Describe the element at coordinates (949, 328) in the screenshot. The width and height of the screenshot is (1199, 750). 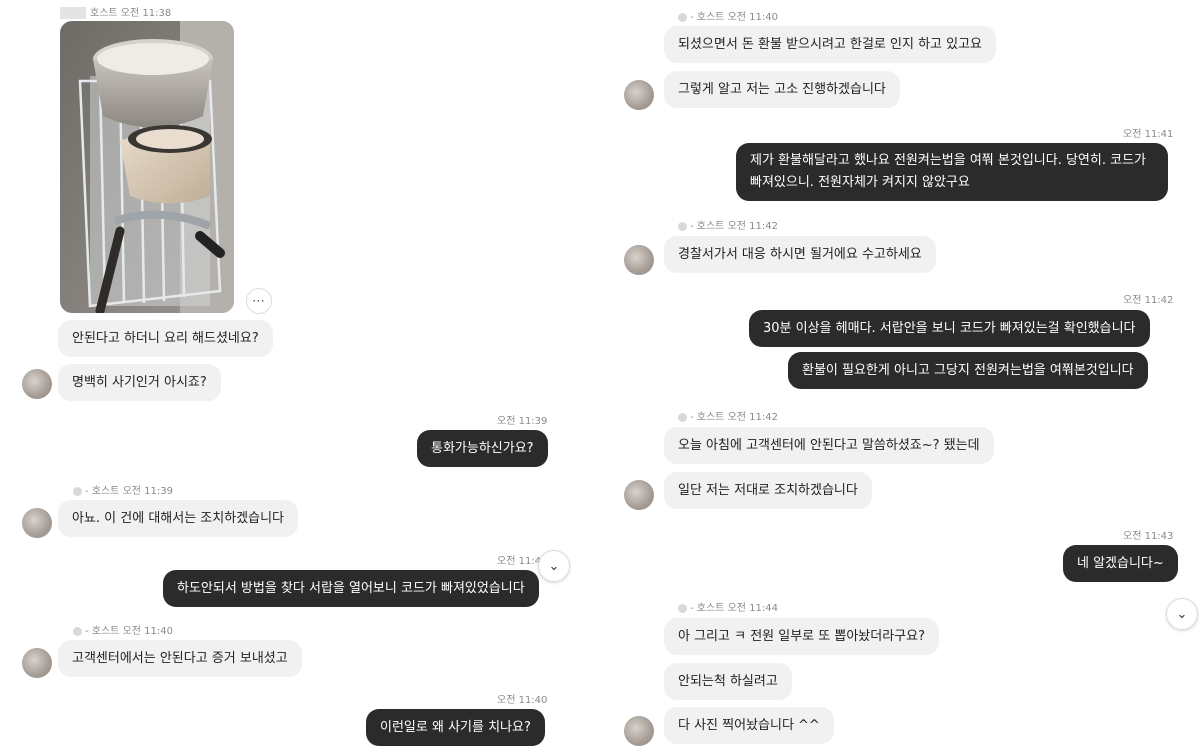
I see `outgoing-message: 30분 이상을 헤매다. 서랍안을 보니 코드가 빠져있는걸 확인했습니다` at that location.